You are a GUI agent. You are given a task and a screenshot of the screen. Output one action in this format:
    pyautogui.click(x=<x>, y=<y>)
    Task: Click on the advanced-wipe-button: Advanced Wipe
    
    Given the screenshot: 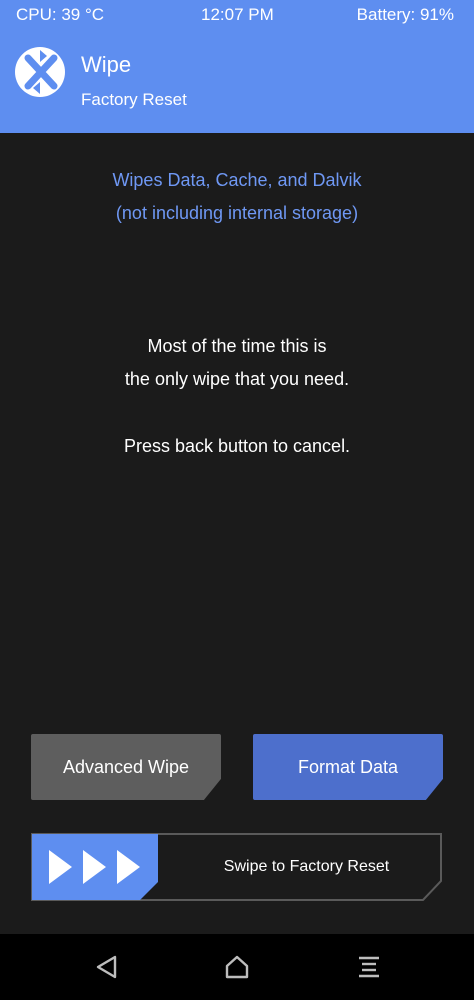 What is the action you would take?
    pyautogui.click(x=126, y=767)
    